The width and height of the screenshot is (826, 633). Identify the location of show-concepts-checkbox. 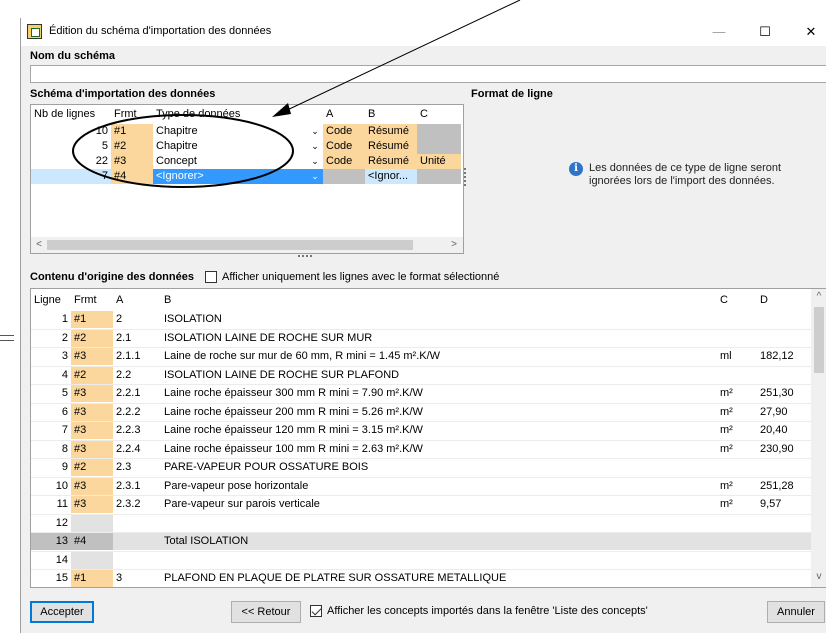
(316, 611).